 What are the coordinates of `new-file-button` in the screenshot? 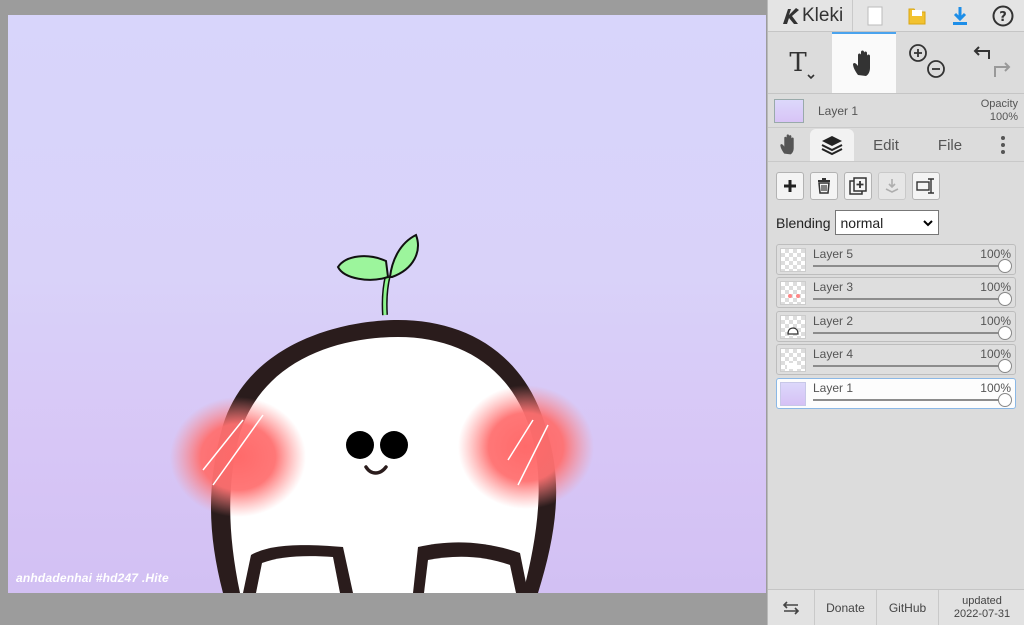 It's located at (874, 15).